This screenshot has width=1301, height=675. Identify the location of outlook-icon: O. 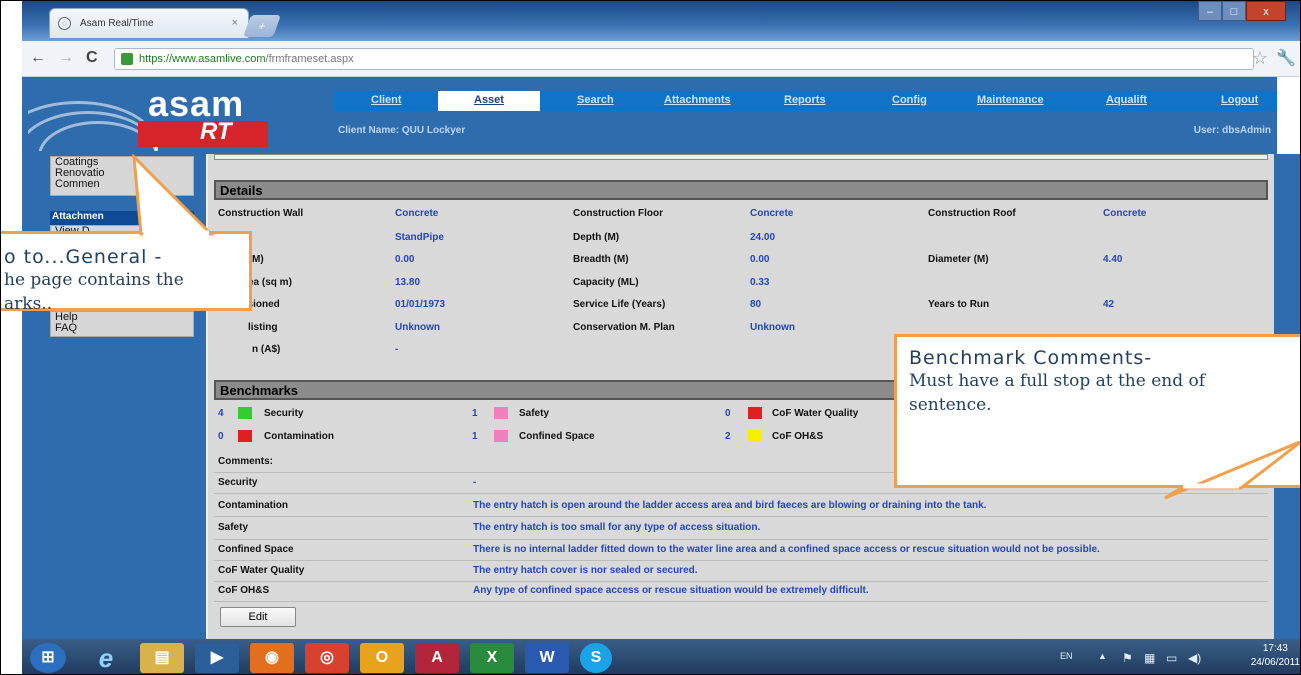
(382, 658).